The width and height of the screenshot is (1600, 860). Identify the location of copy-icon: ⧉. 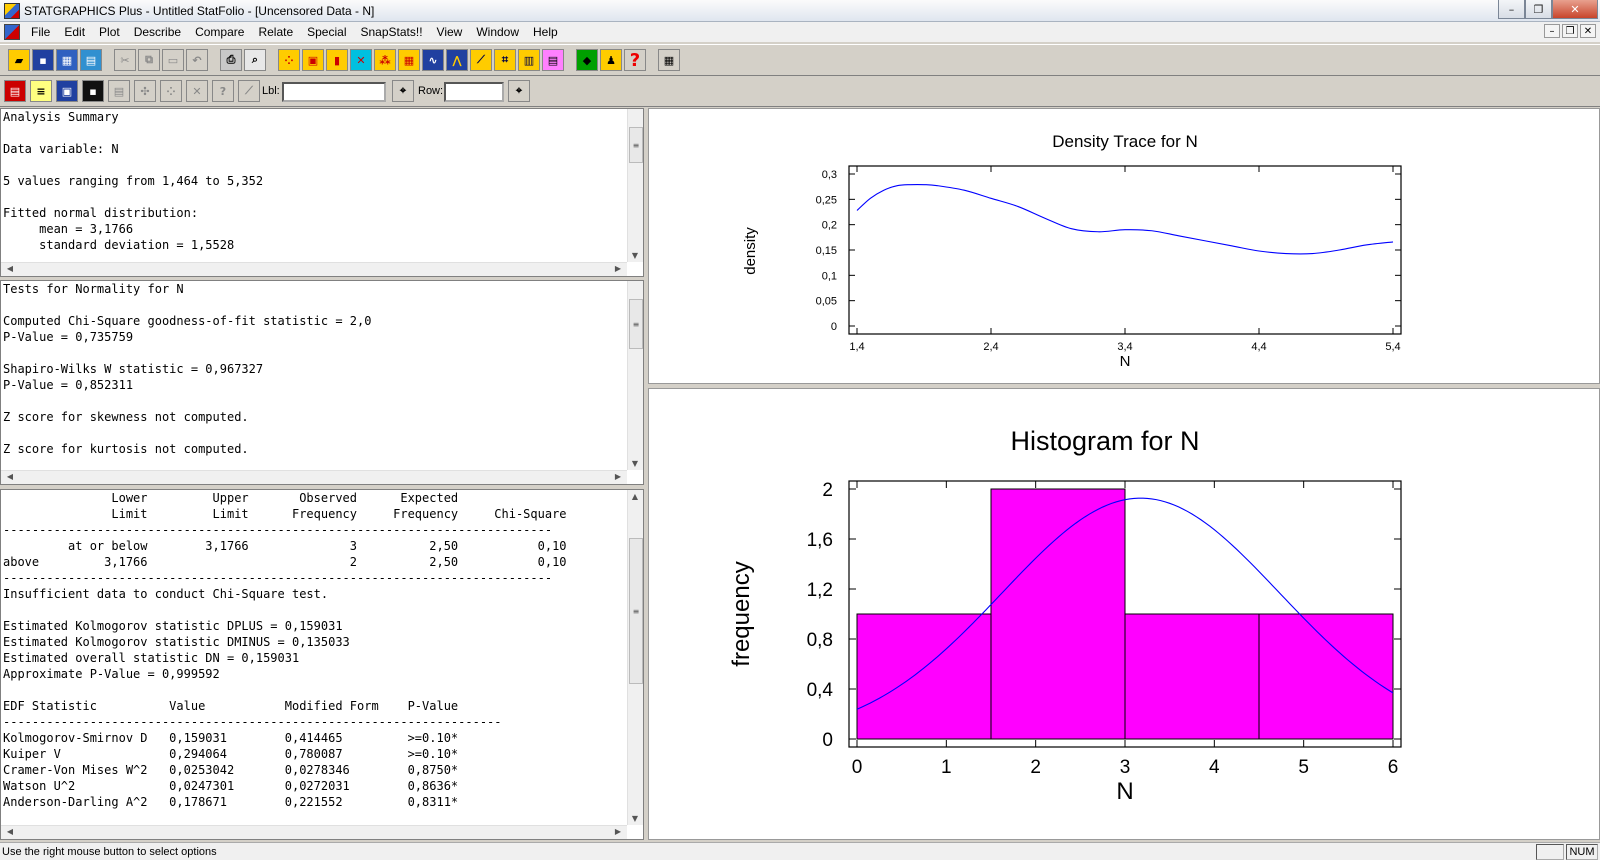
(149, 60).